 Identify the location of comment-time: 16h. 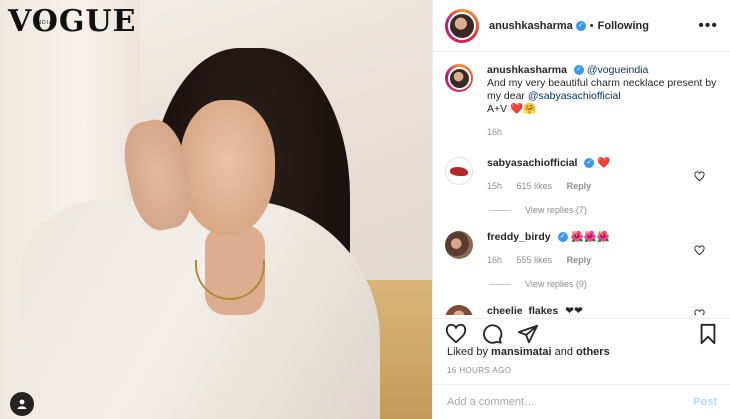
(494, 260).